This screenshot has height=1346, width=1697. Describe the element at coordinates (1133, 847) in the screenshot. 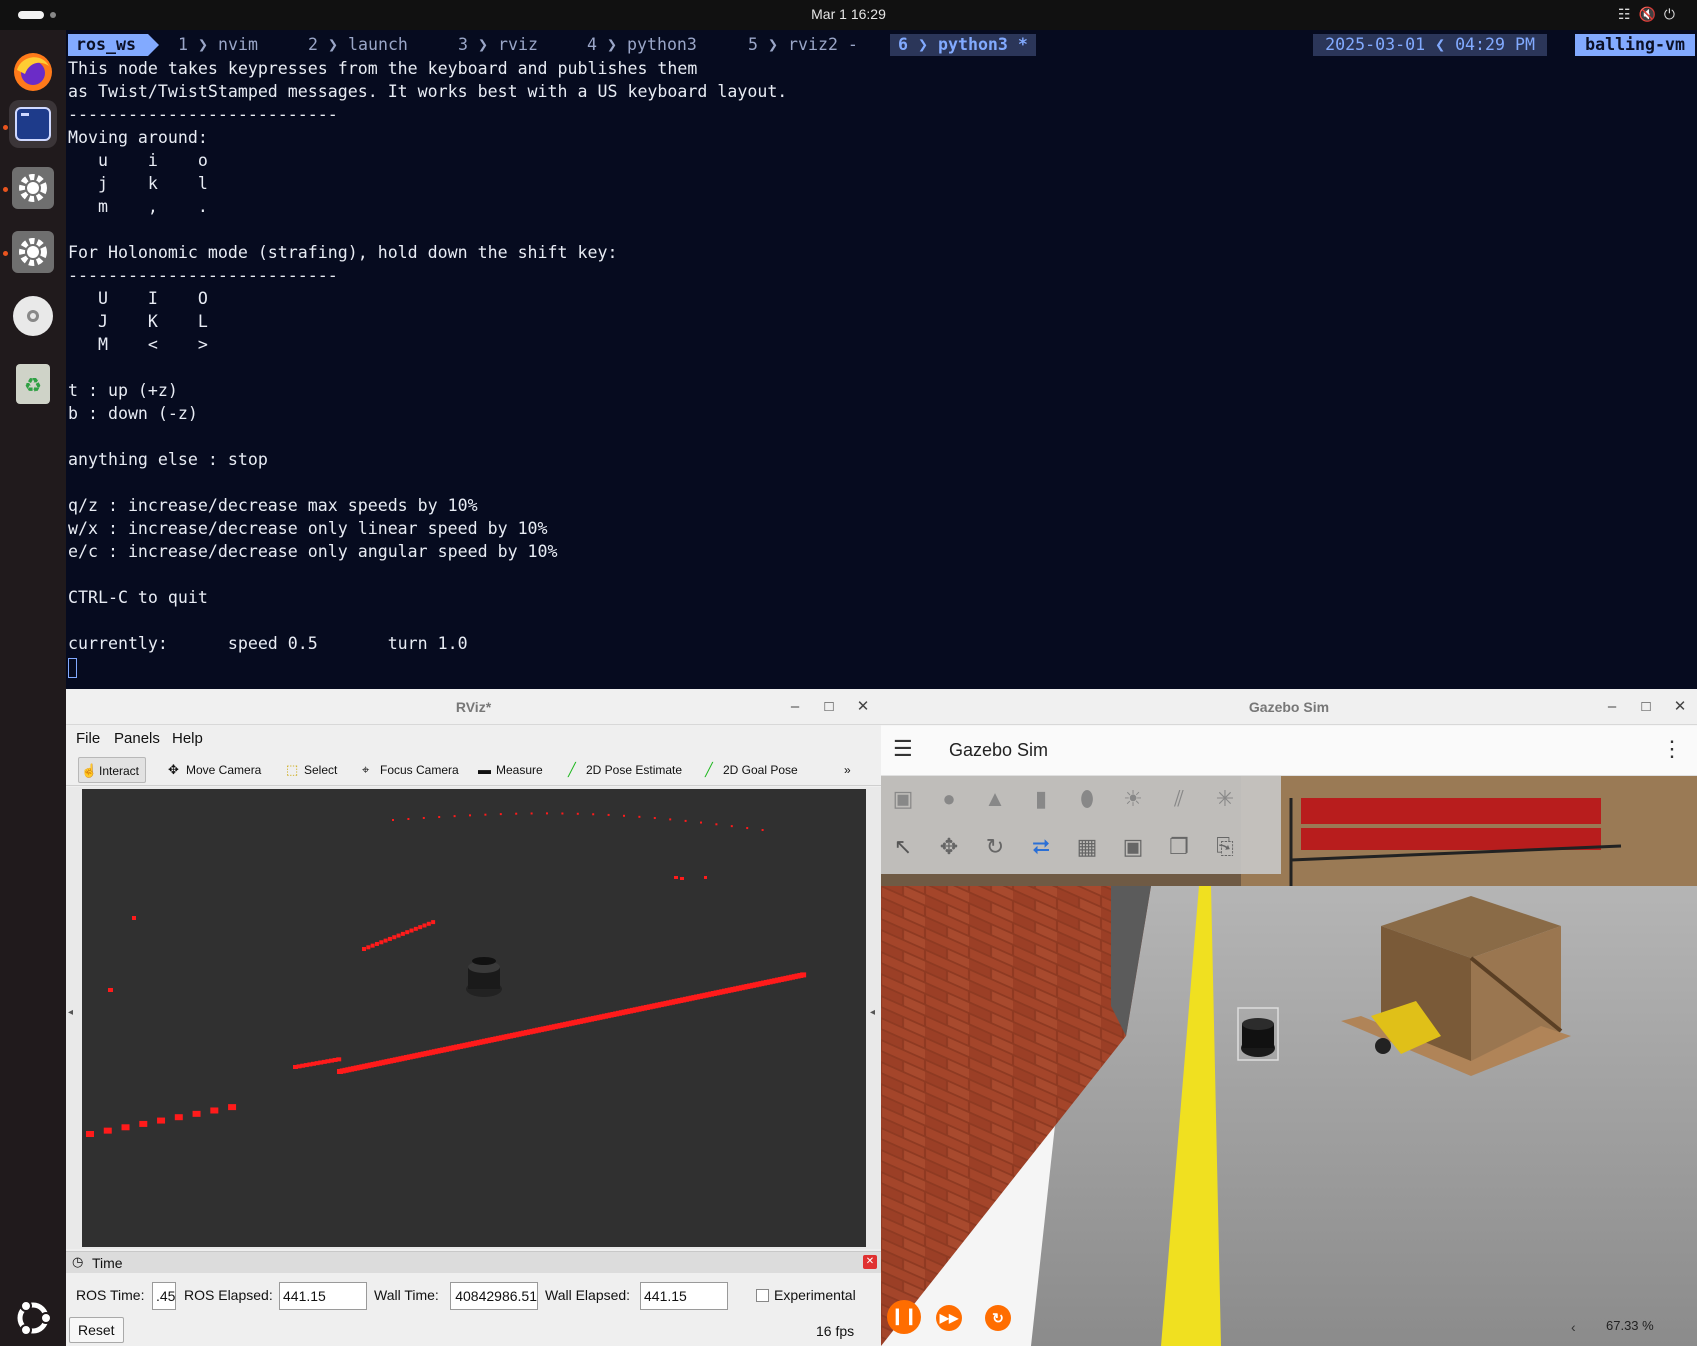

I see `screenshot-camera-icon: ▣` at that location.